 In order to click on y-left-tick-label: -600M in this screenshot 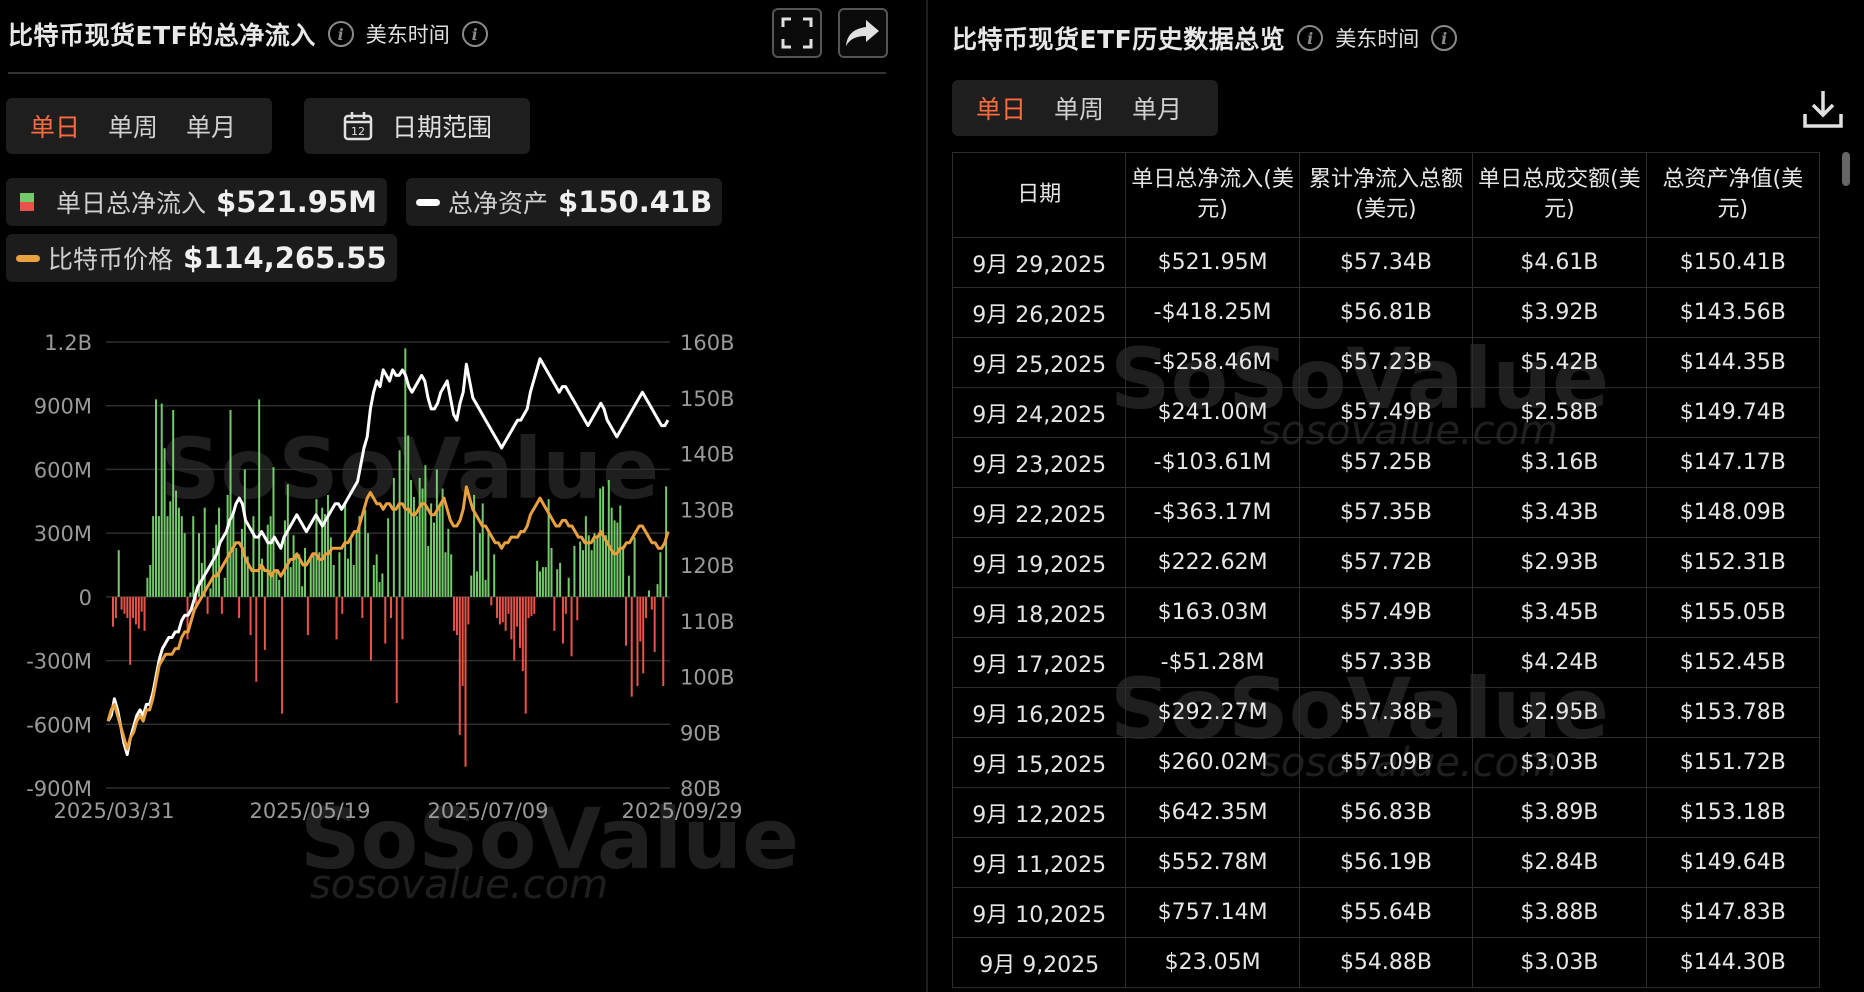, I will do `click(59, 725)`.